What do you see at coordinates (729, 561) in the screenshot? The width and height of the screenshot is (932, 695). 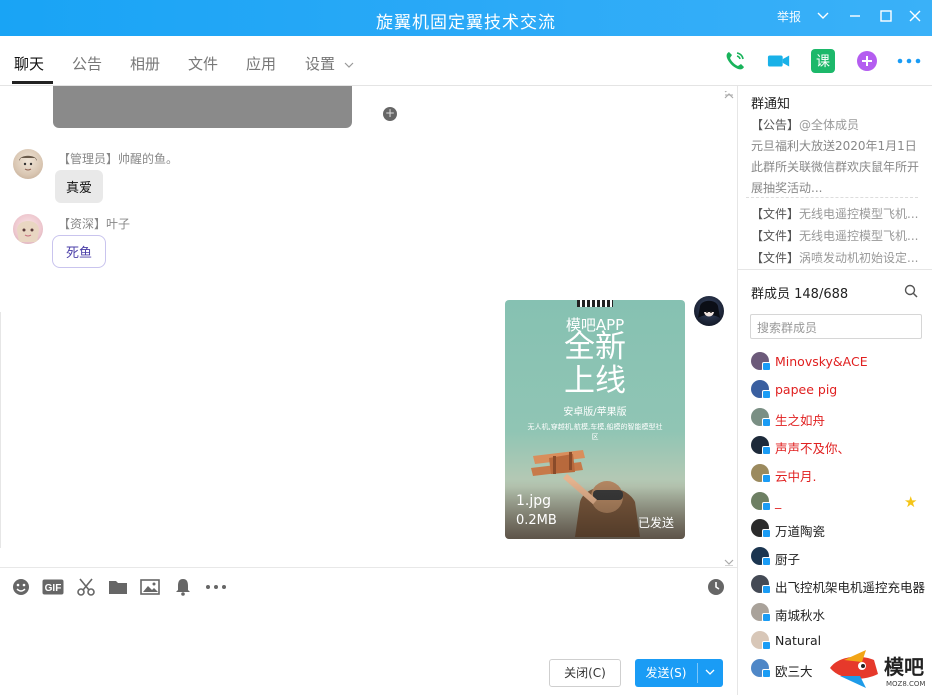 I see `scroll-down-icon` at bounding box center [729, 561].